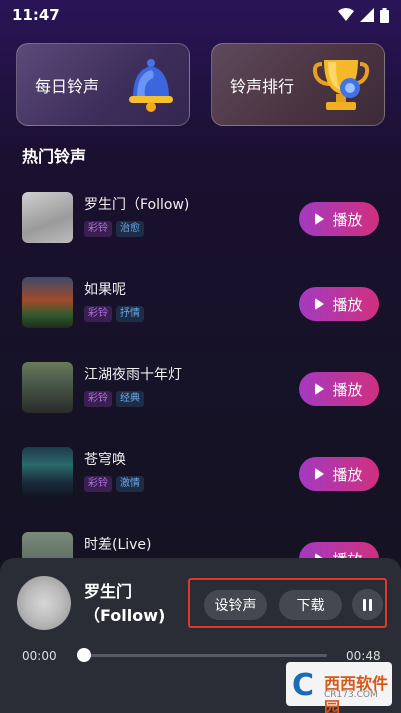  Describe the element at coordinates (44, 603) in the screenshot. I see `player-cover` at that location.